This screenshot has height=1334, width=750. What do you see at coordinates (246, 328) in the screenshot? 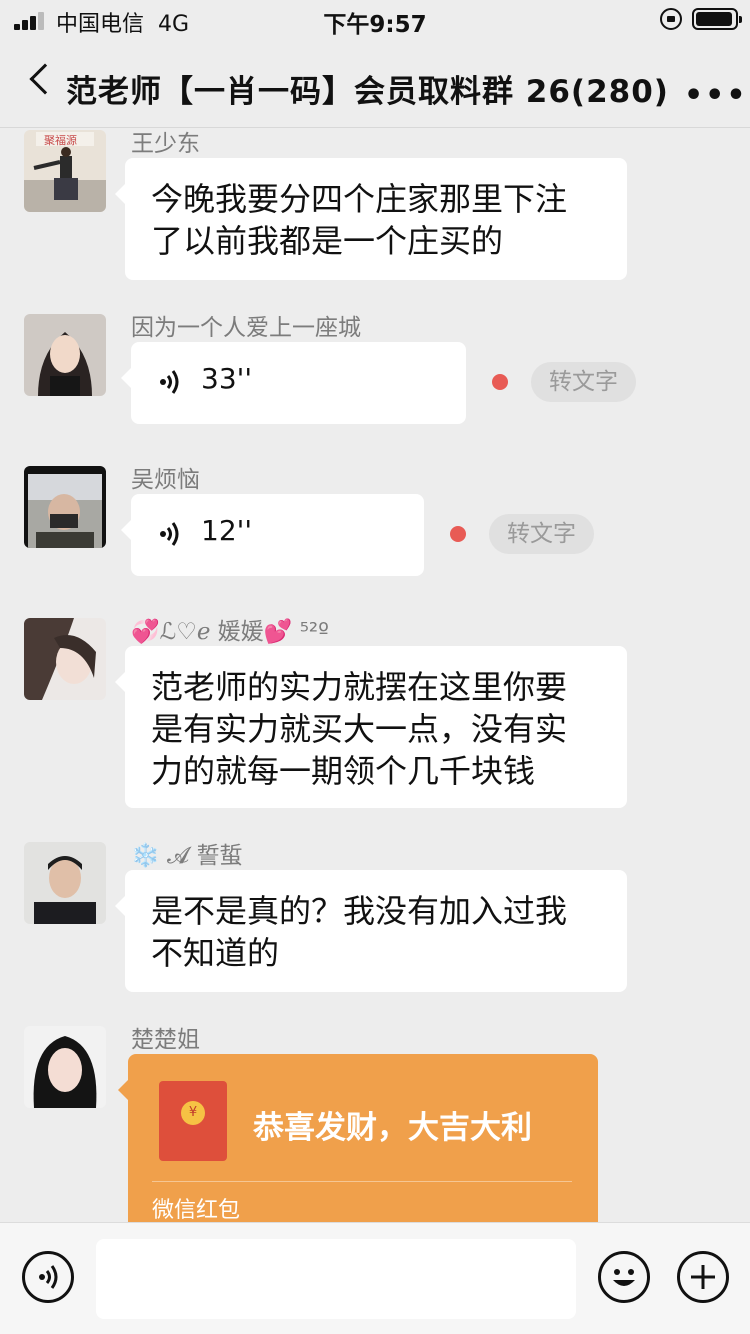
I see `sender-name: 因为一个人爱上一座城` at bounding box center [246, 328].